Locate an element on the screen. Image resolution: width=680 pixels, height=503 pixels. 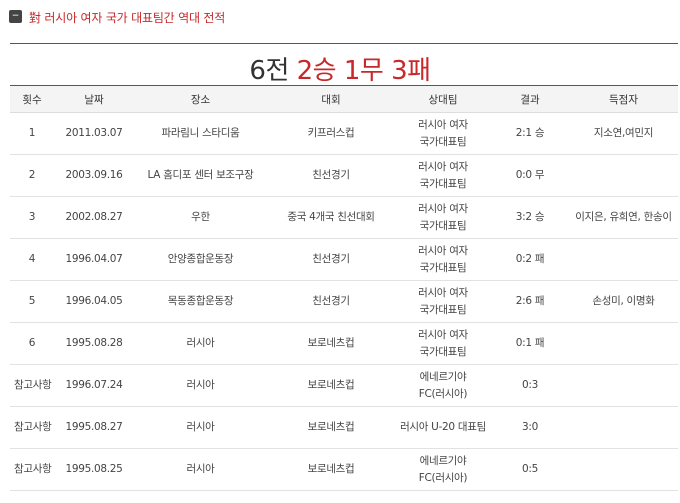
cell-competition: 중국 4개국 친선대회 is located at coordinates (331, 217).